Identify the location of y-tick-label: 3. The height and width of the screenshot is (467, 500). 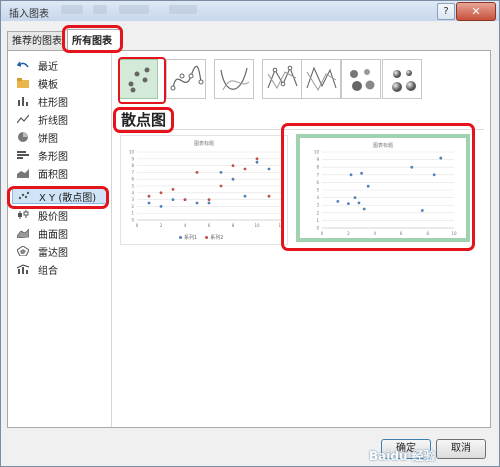
(132, 199).